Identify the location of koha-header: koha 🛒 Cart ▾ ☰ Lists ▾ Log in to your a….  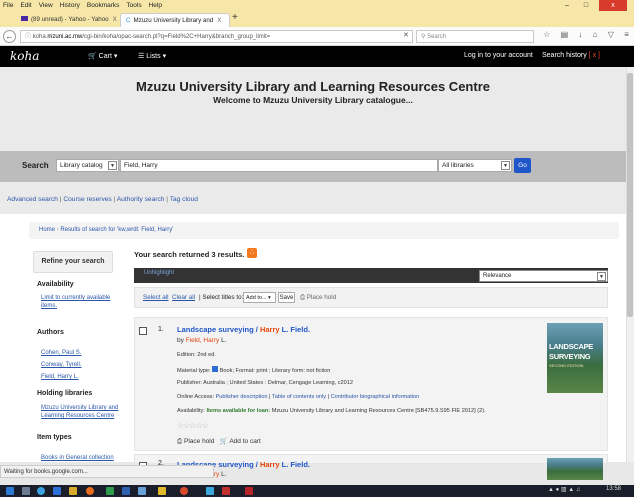
(317, 56).